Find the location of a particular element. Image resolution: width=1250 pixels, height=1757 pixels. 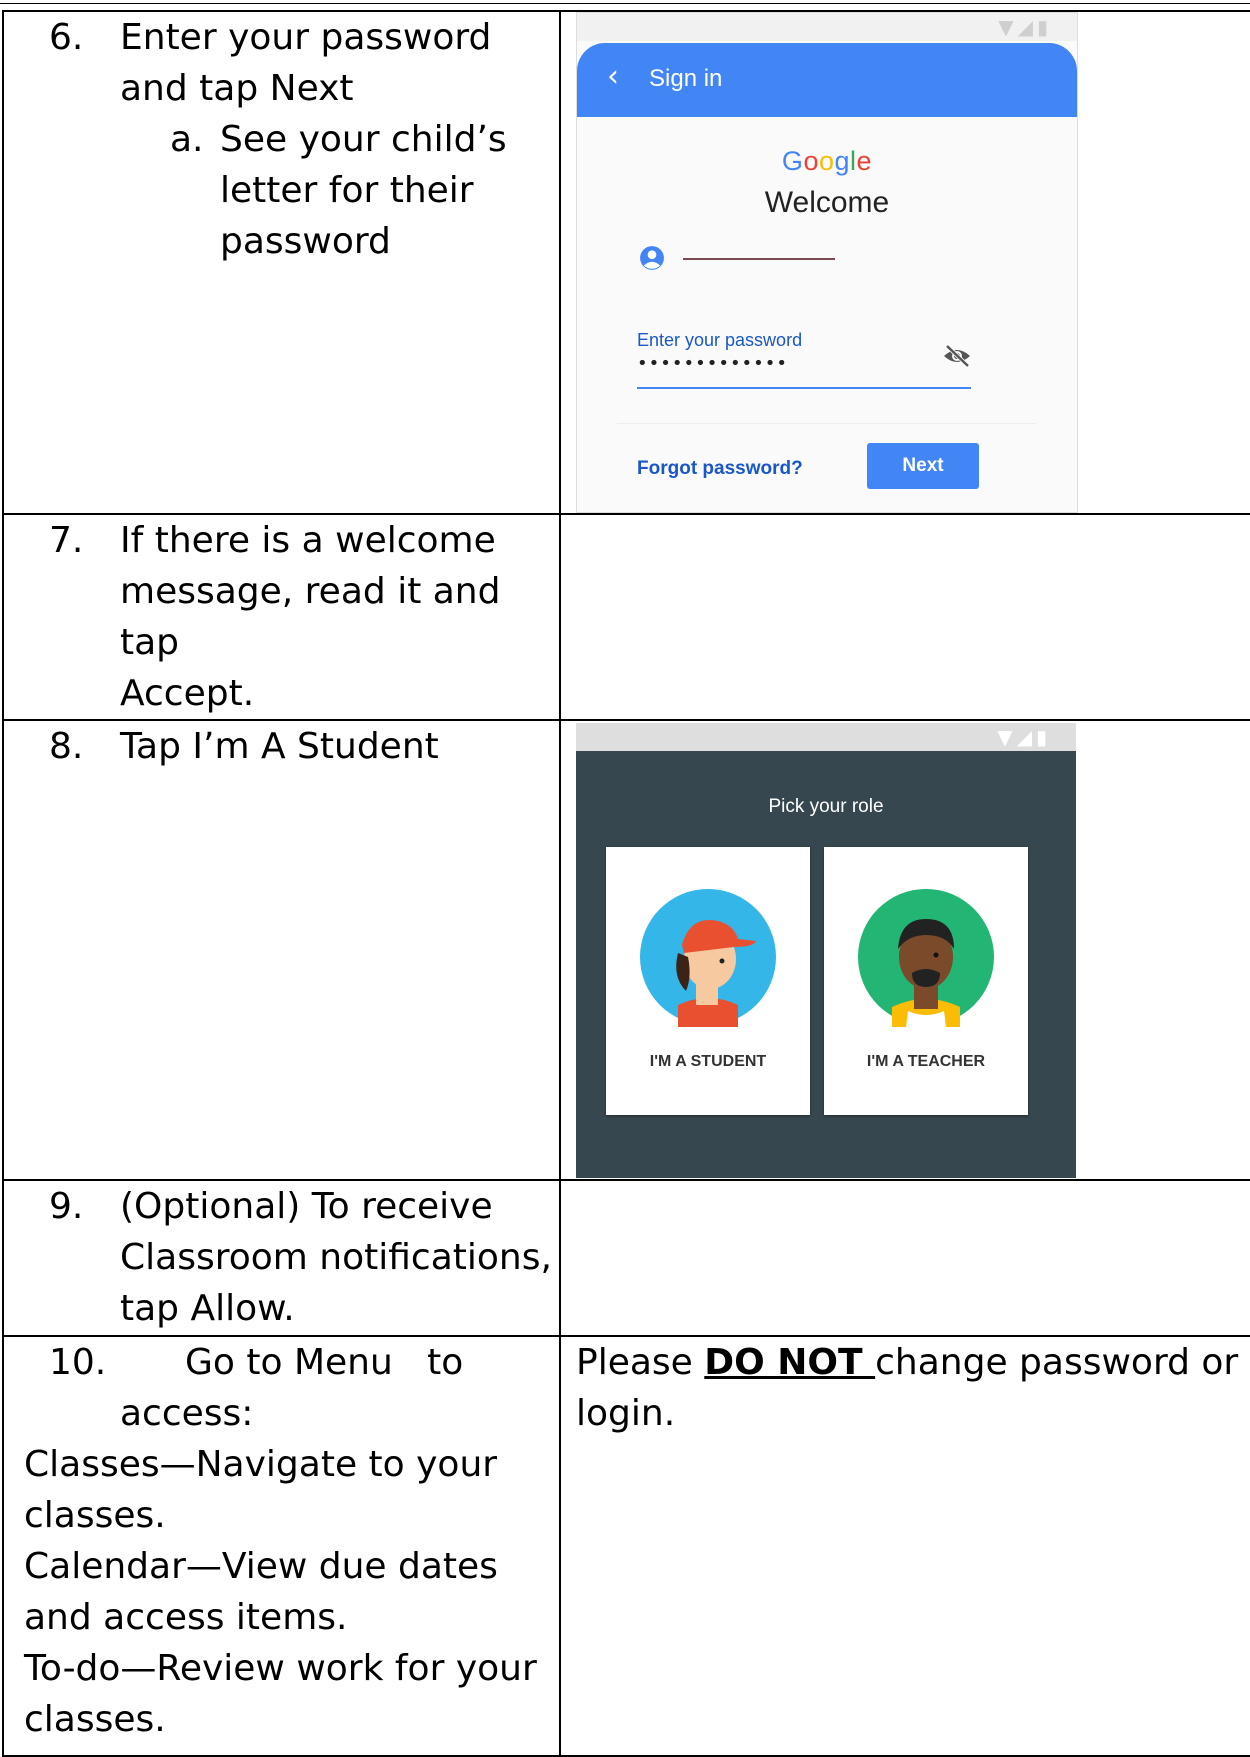

menu-item-text: To-do—Review work for your is located at coordinates (280, 1668).